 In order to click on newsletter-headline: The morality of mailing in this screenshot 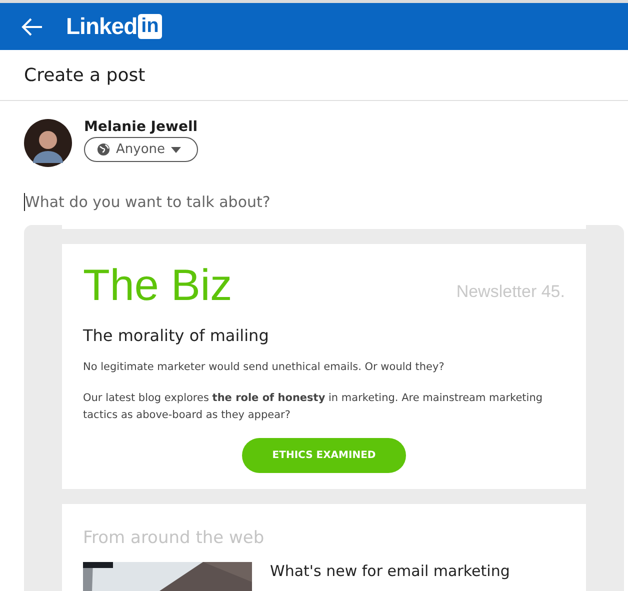, I will do `click(176, 335)`.